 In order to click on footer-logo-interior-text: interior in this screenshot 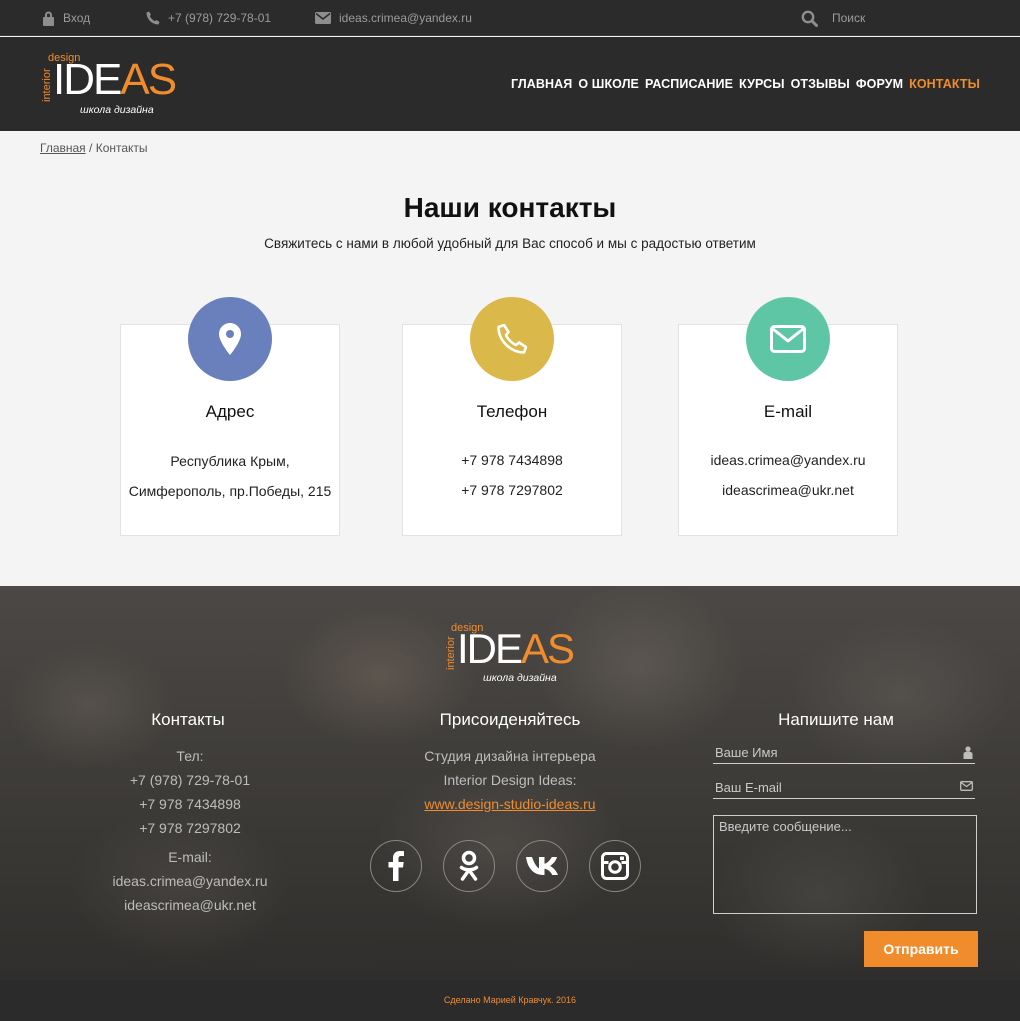, I will do `click(451, 653)`.